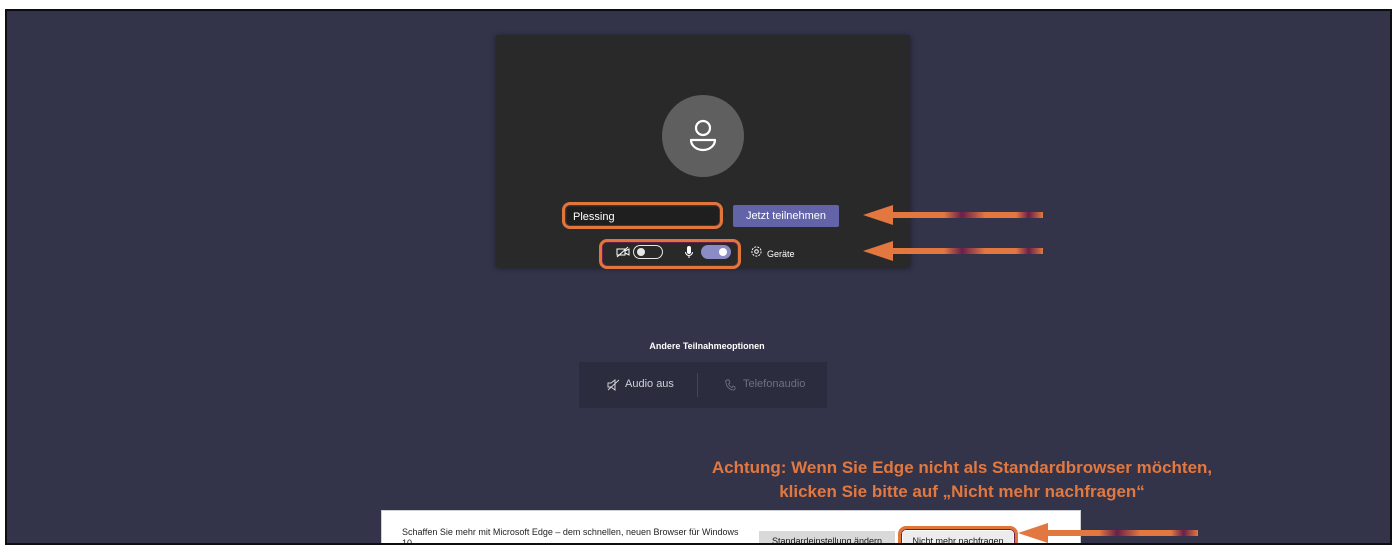  Describe the element at coordinates (781, 254) in the screenshot. I see `devices-button: Geräte` at that location.